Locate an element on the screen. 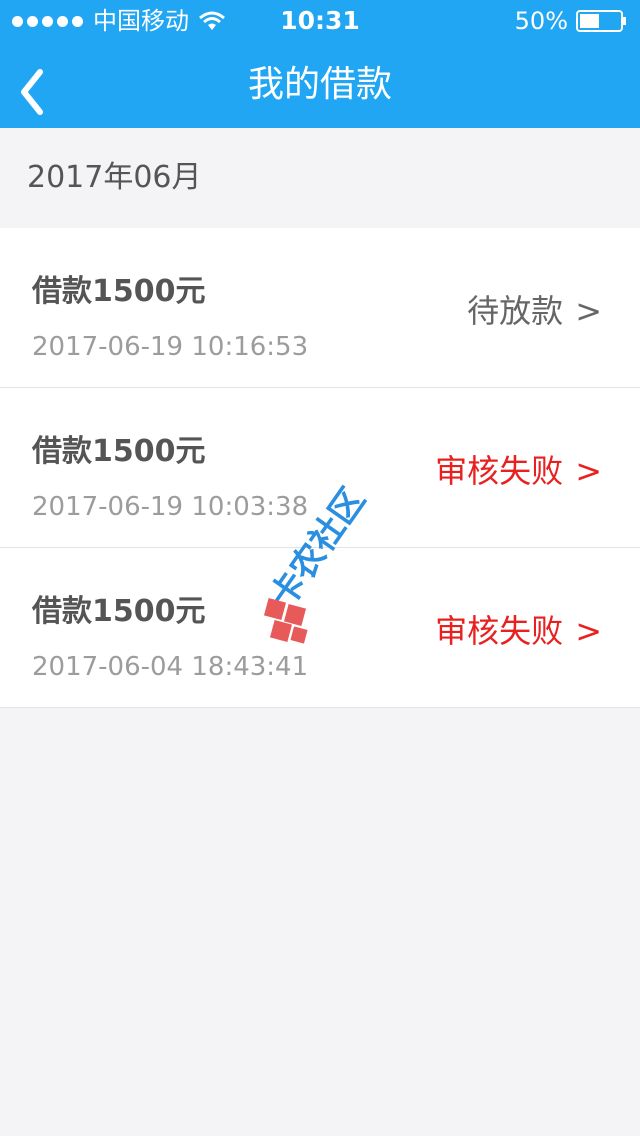 The width and height of the screenshot is (640, 1136). nav-bar: 我的借款 is located at coordinates (320, 85).